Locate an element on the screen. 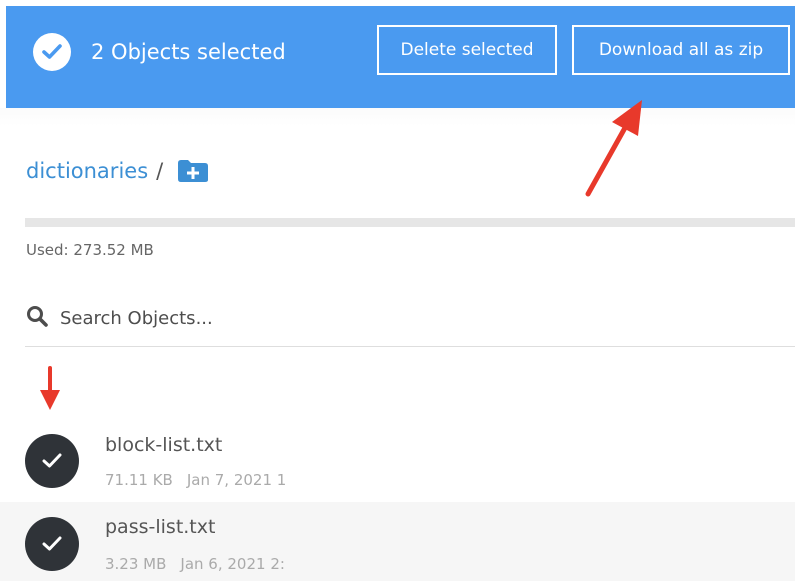  delete-selected-button: Delete selected is located at coordinates (467, 50).